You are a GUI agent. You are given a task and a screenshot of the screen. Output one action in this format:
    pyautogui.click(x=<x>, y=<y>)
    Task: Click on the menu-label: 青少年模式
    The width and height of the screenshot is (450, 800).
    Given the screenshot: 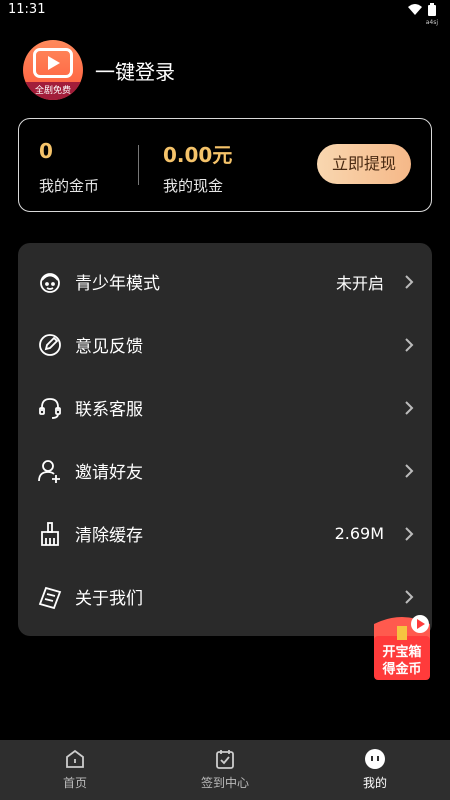 What is the action you would take?
    pyautogui.click(x=117, y=284)
    